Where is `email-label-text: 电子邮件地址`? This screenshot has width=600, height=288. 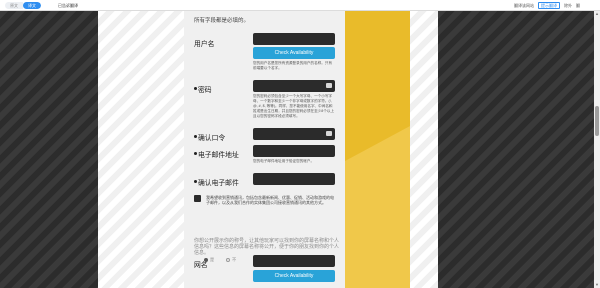 email-label-text: 电子邮件地址 is located at coordinates (218, 155).